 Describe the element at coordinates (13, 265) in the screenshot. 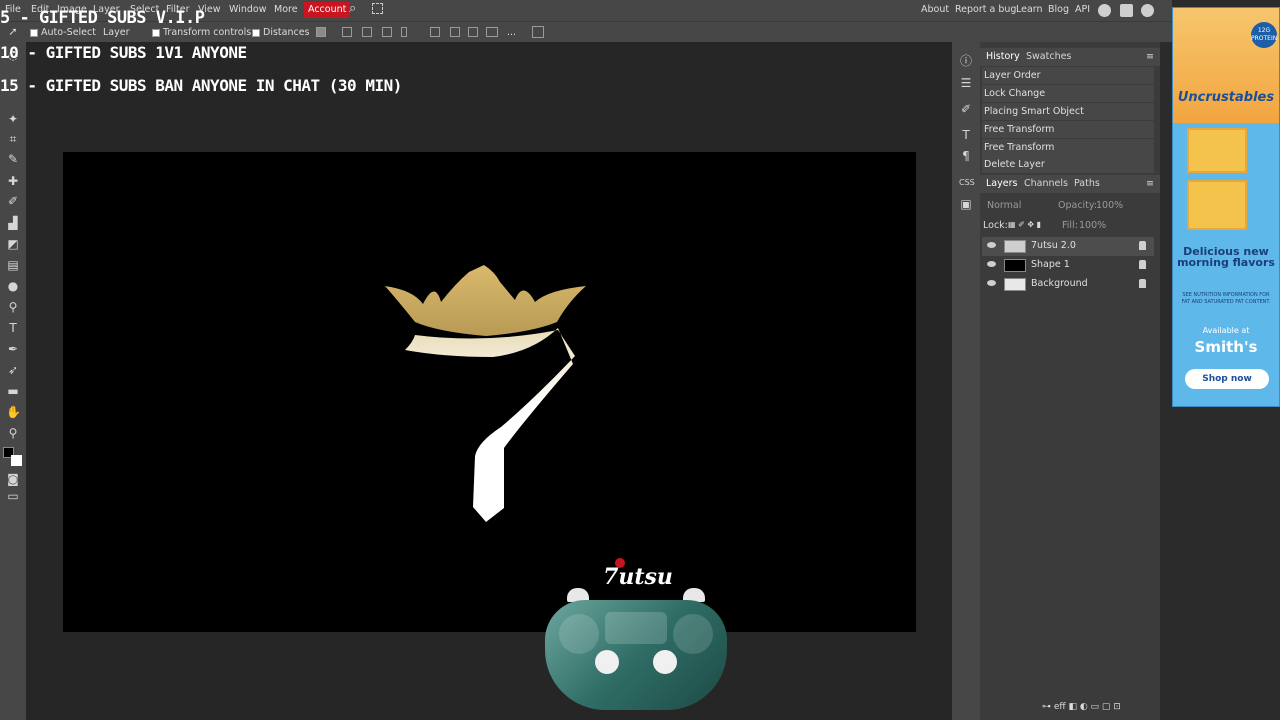

I see `gradient-tool-icon: ▤` at that location.